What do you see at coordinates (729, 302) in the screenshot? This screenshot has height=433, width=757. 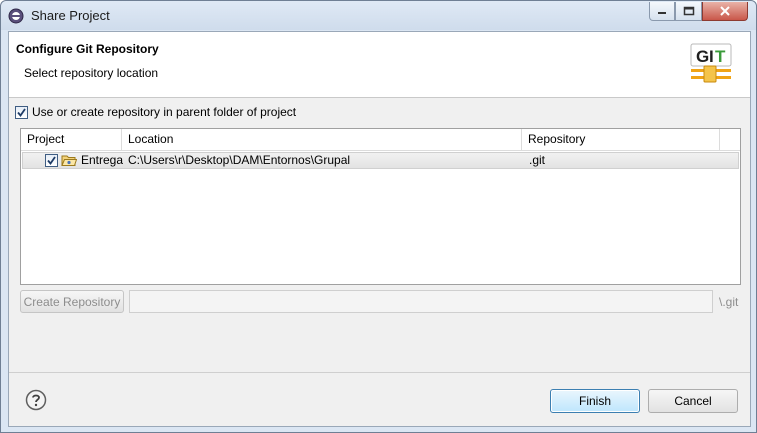 I see `git-suffix-label: \.git` at bounding box center [729, 302].